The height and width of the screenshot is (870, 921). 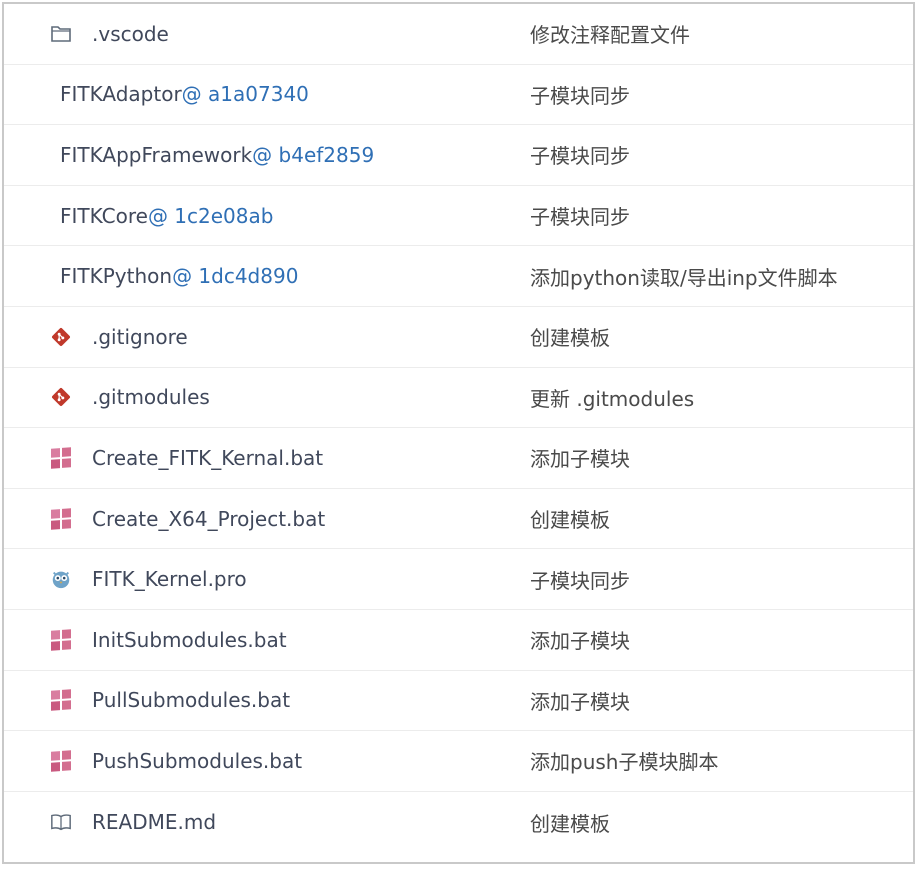 I want to click on submodule-link: FITKPython, so click(x=116, y=276).